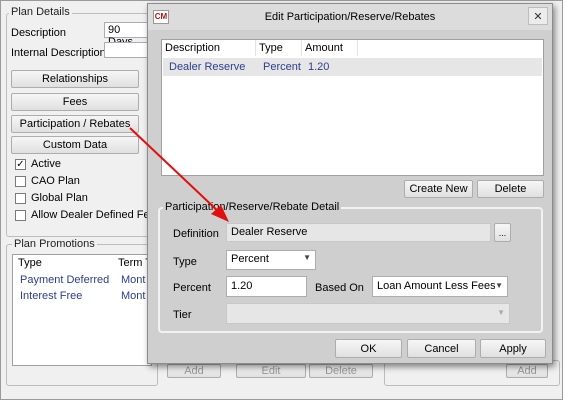  Describe the element at coordinates (175, 170) in the screenshot. I see `annotation-arrow-line` at that location.